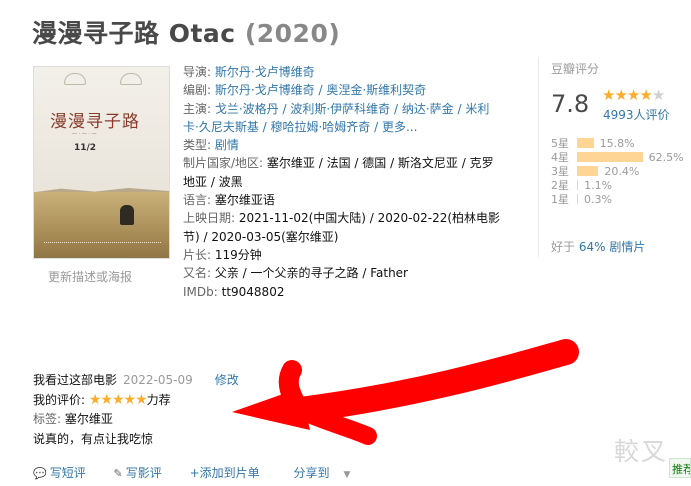 This screenshot has height=486, width=691. Describe the element at coordinates (127, 215) in the screenshot. I see `poster-figure` at that location.